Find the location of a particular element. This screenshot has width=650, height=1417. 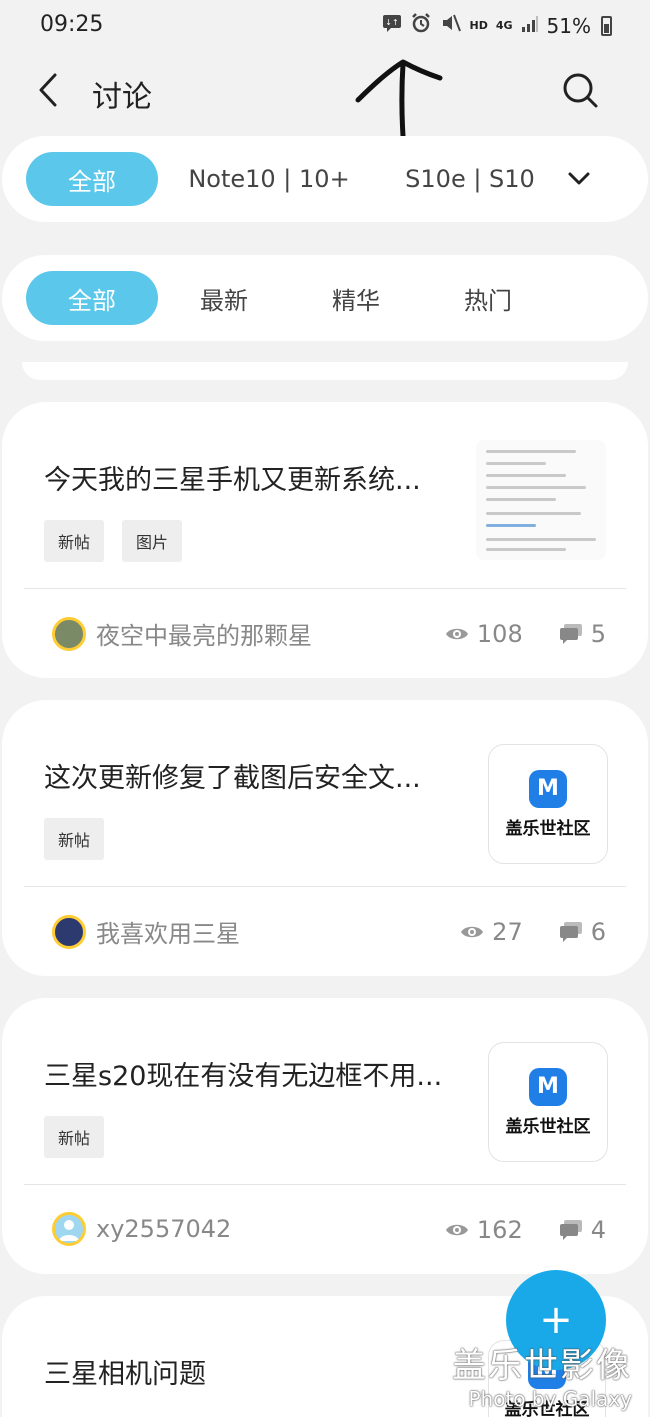

post-stats: 108 5 is located at coordinates (525, 634).